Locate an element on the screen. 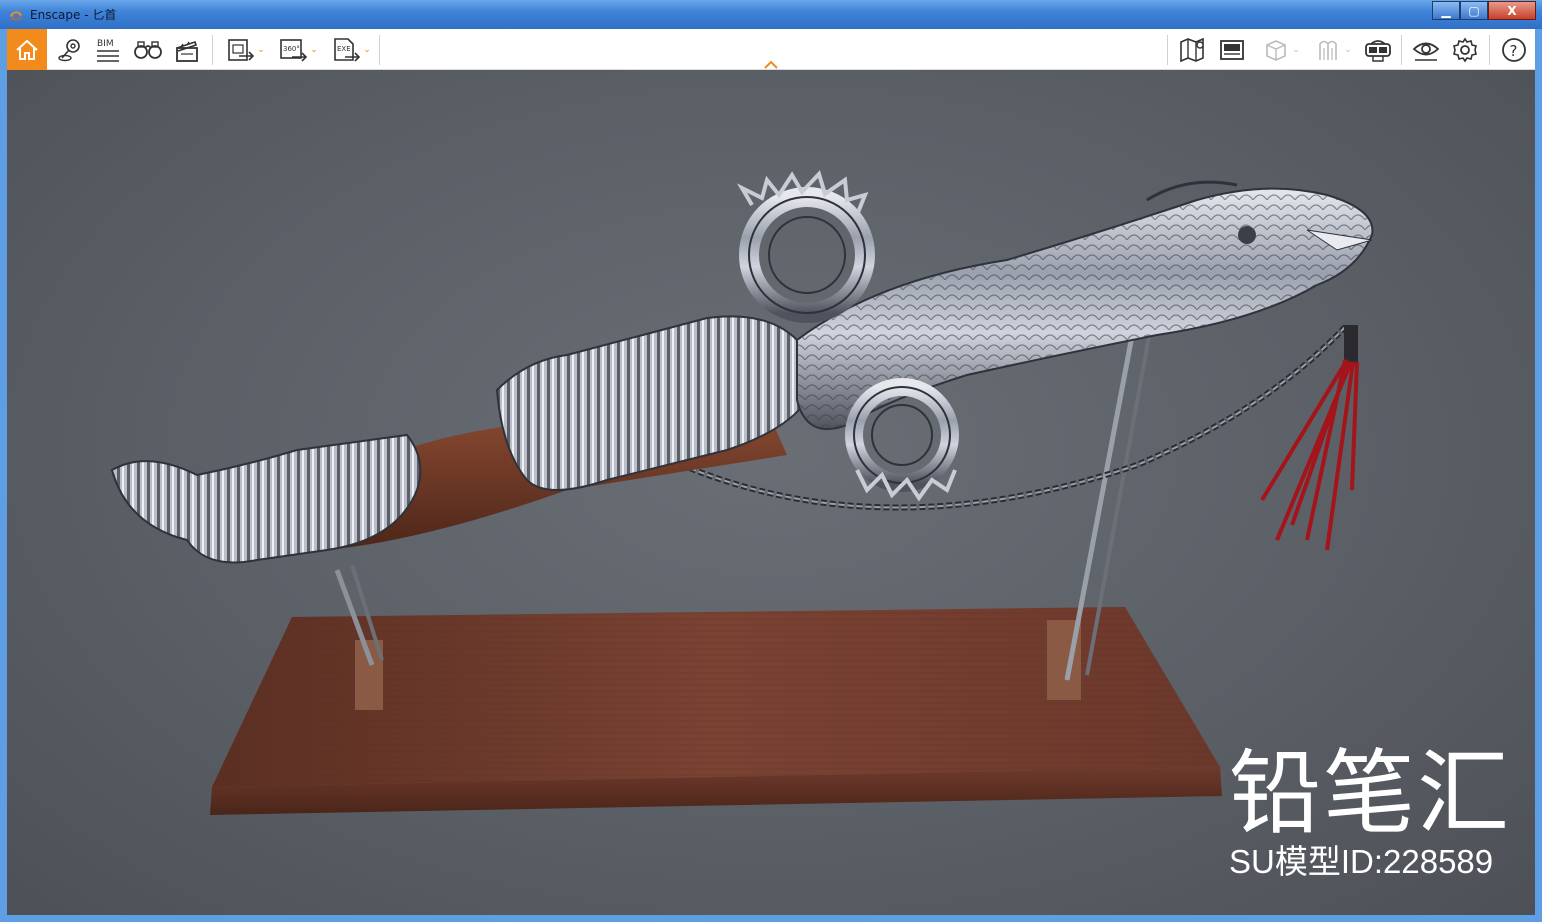 This screenshot has height=922, width=1542. clapperboard-icon is located at coordinates (187, 51).